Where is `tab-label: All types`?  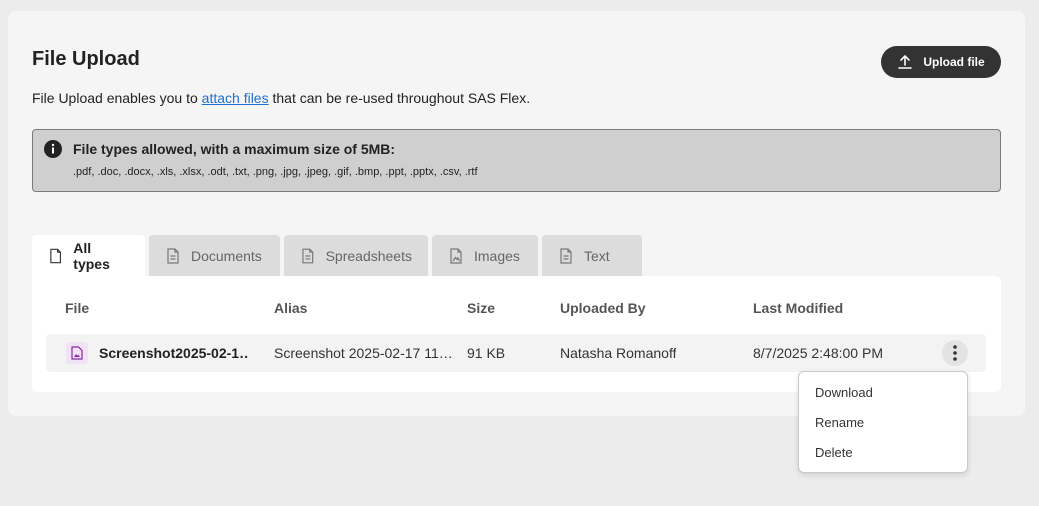 tab-label: All types is located at coordinates (91, 255).